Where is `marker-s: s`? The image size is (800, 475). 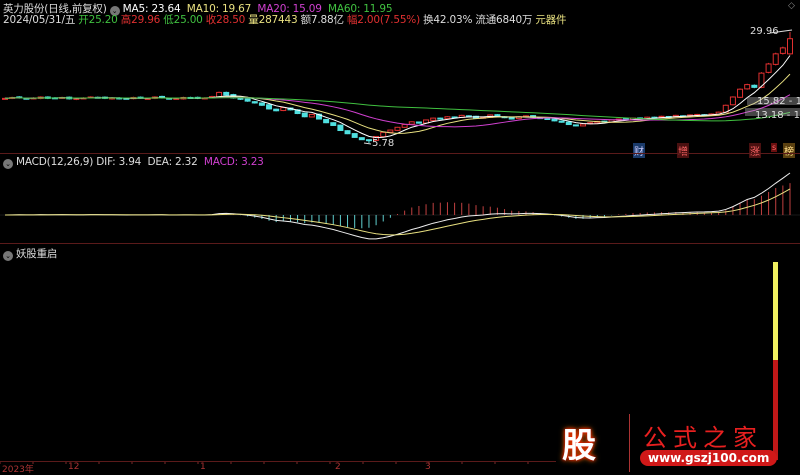
marker-s: s is located at coordinates (774, 147).